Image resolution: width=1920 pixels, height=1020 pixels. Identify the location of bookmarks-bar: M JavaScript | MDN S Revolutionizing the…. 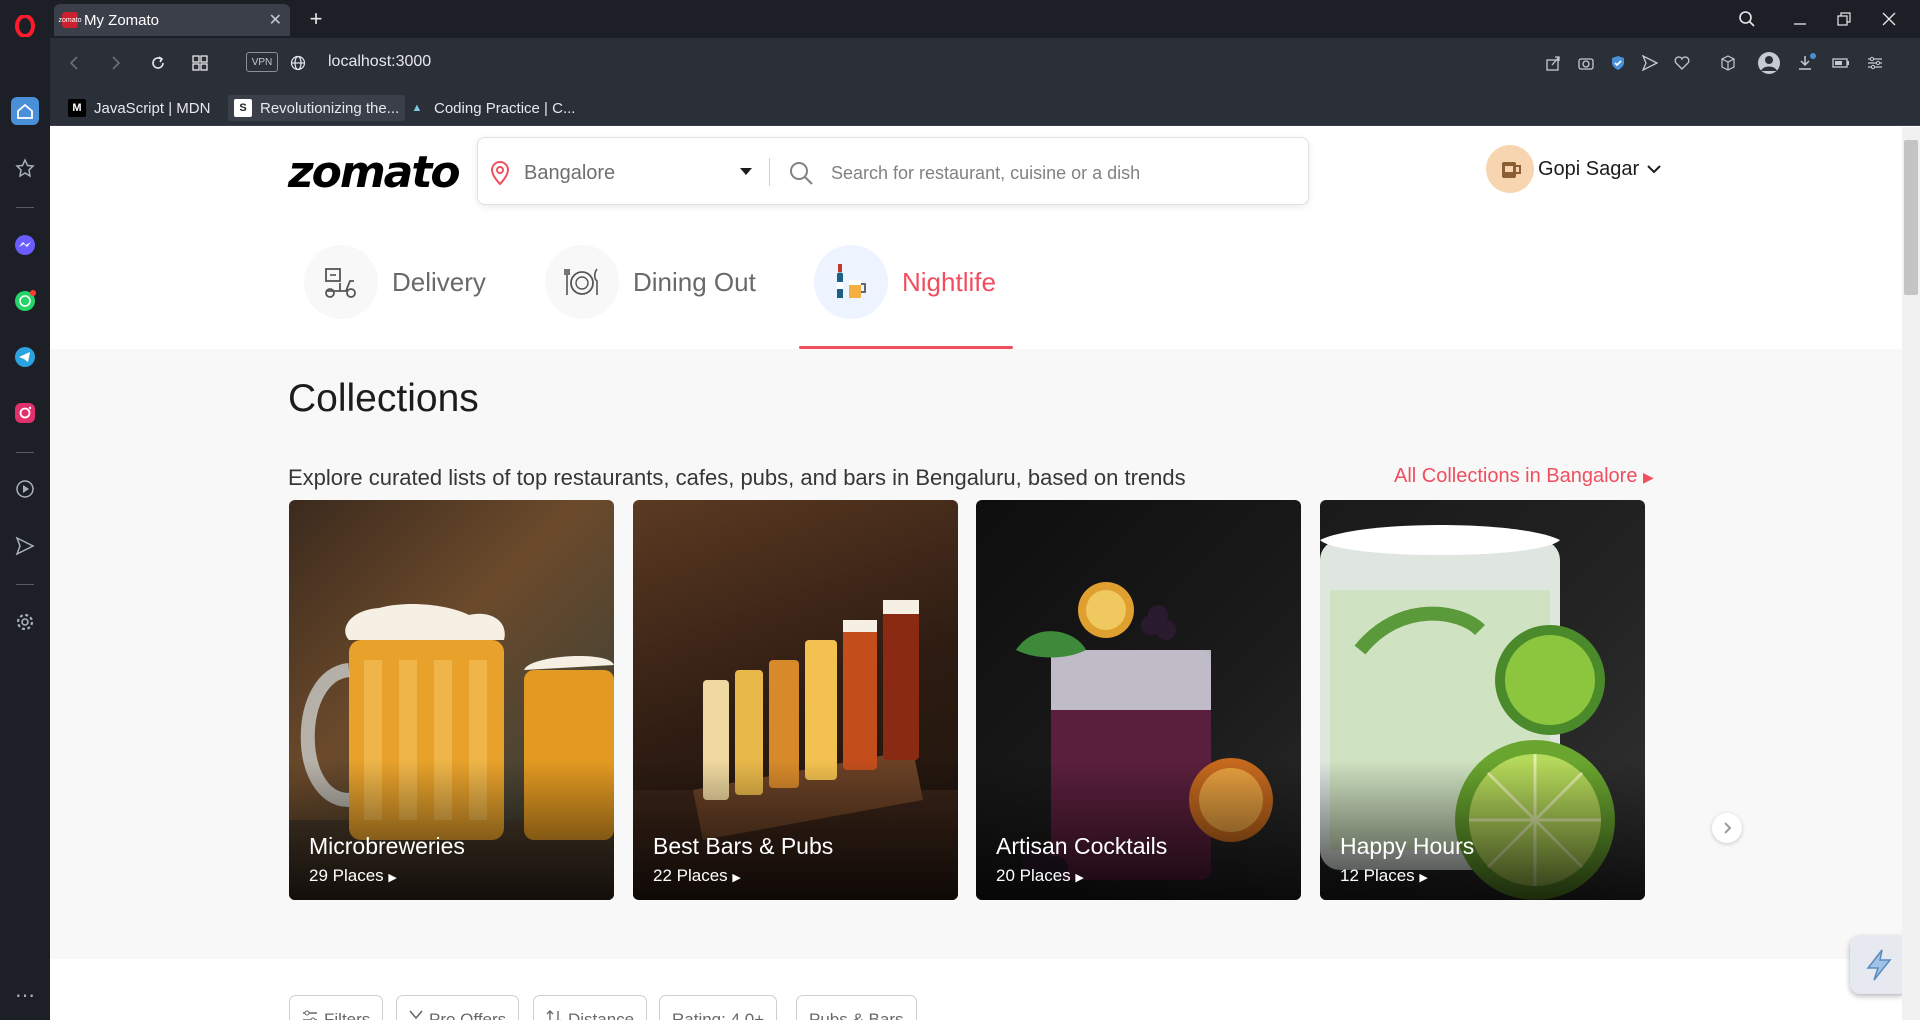
(985, 107).